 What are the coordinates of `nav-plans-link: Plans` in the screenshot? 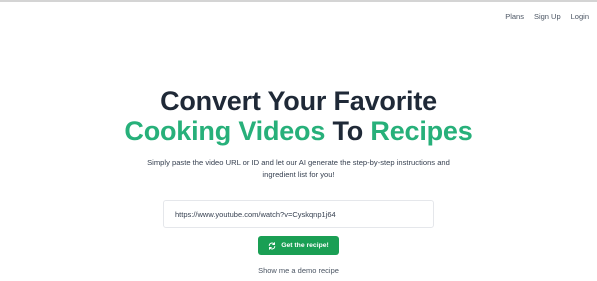 It's located at (514, 16).